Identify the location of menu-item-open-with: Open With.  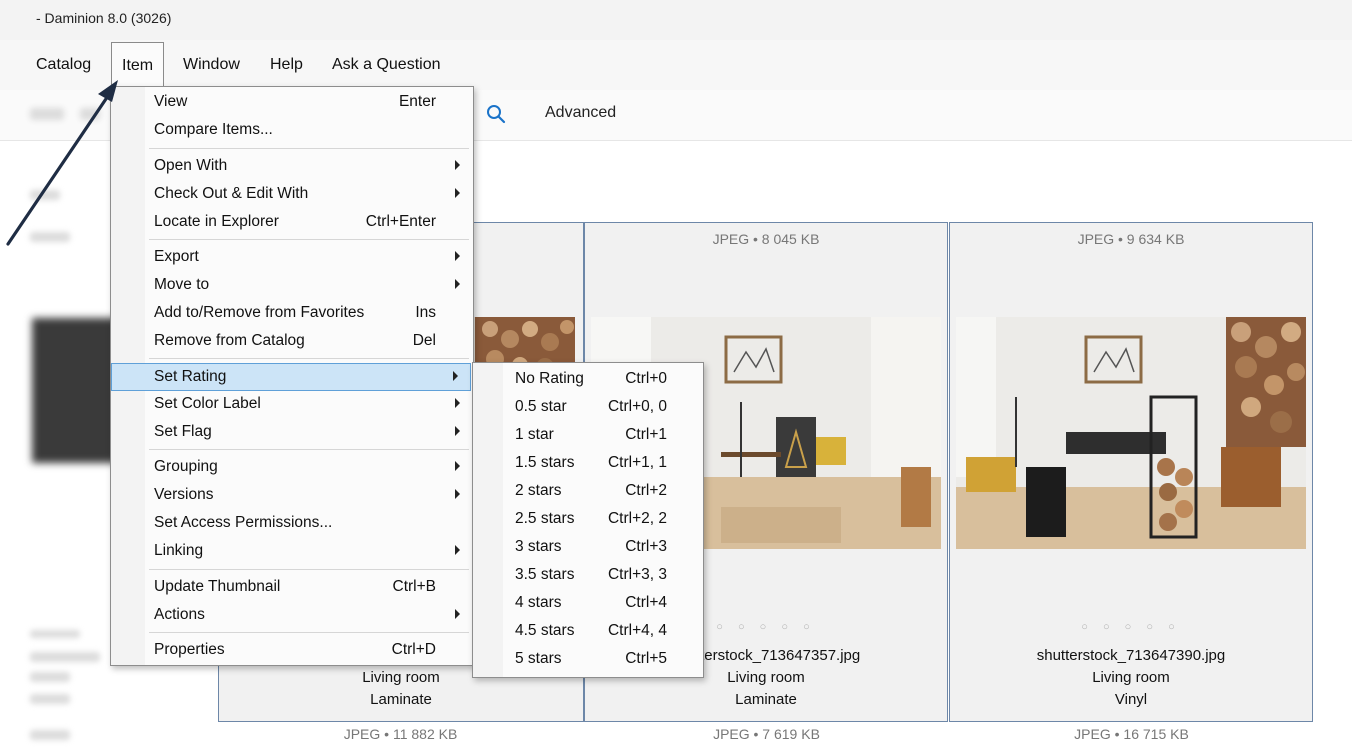
(292, 166).